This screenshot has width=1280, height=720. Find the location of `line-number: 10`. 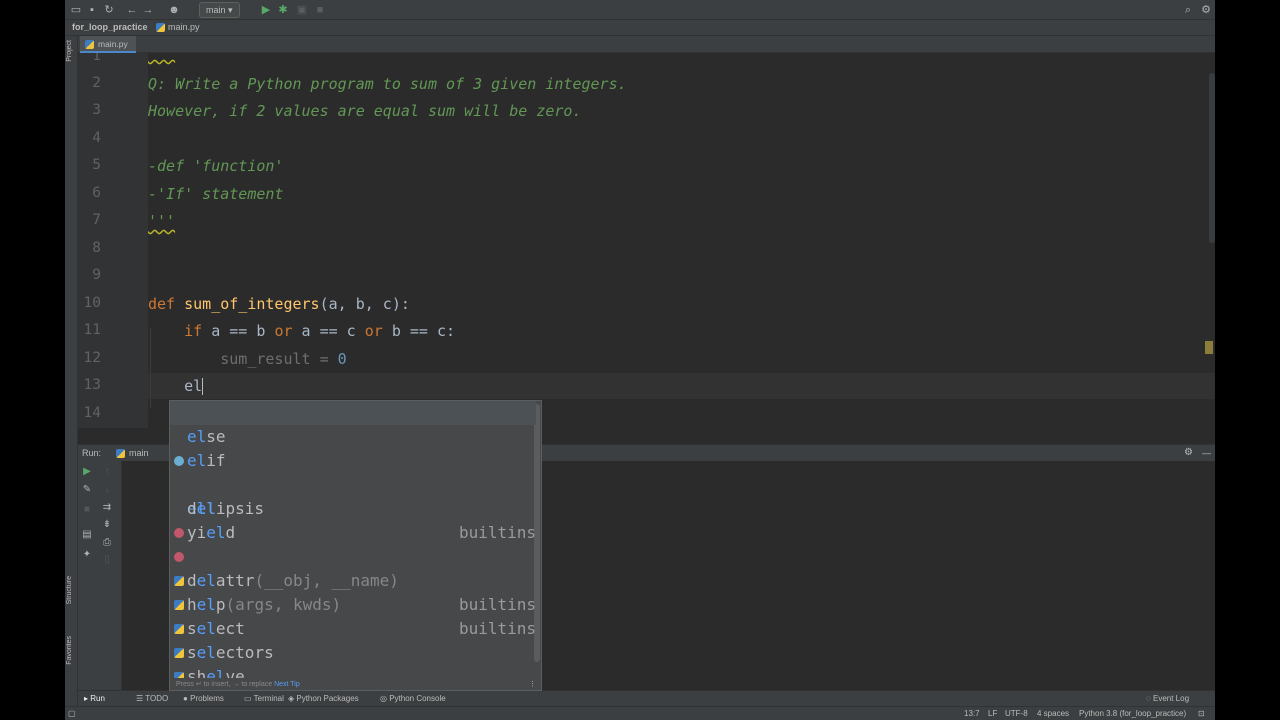

line-number: 10 is located at coordinates (92, 303).